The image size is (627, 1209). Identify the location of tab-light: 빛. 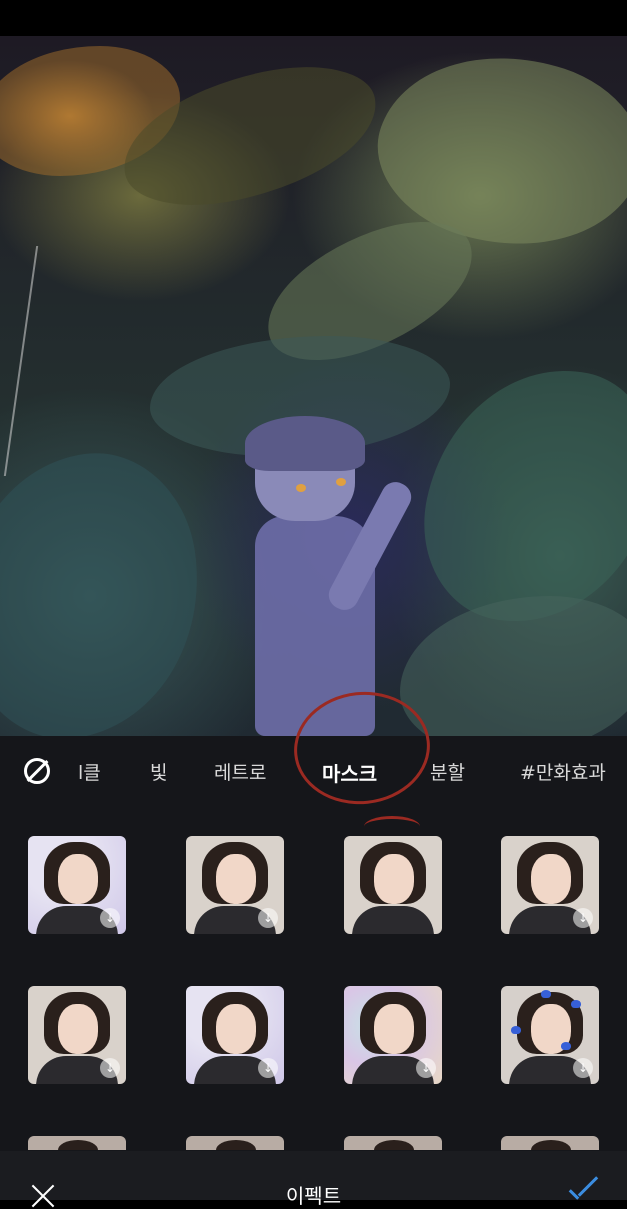
(158, 771).